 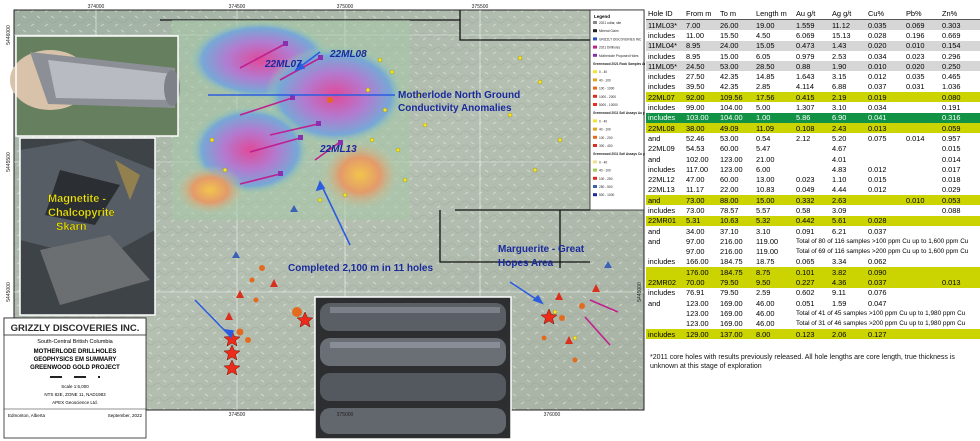 I want to click on table-cell: 70.00, so click(x=701, y=282).